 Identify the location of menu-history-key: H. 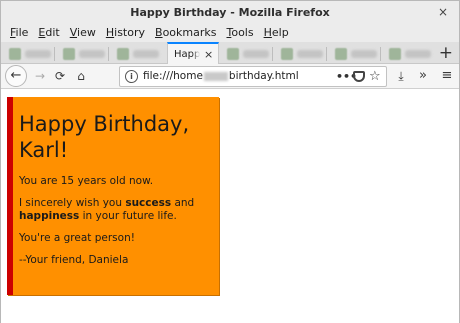
(110, 32).